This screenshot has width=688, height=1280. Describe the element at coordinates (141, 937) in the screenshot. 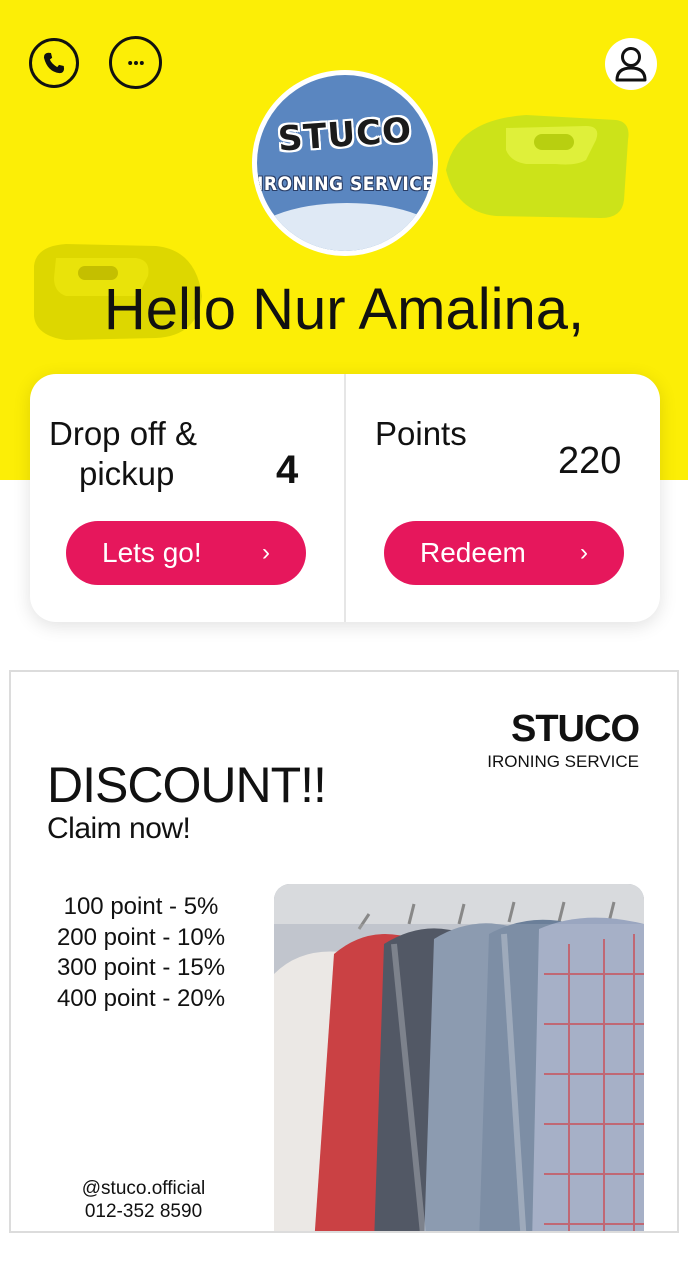

I see `discount-tier: 200 point - 10%` at that location.